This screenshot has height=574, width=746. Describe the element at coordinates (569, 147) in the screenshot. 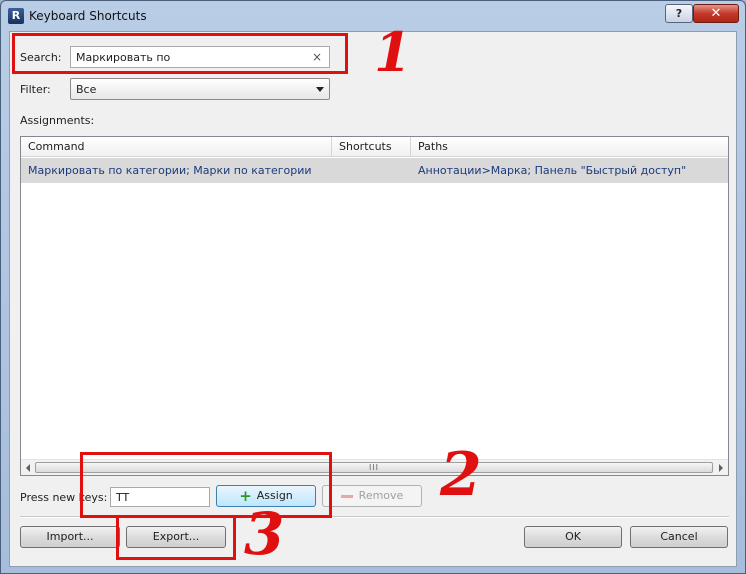

I see `column-header-paths: Paths` at that location.